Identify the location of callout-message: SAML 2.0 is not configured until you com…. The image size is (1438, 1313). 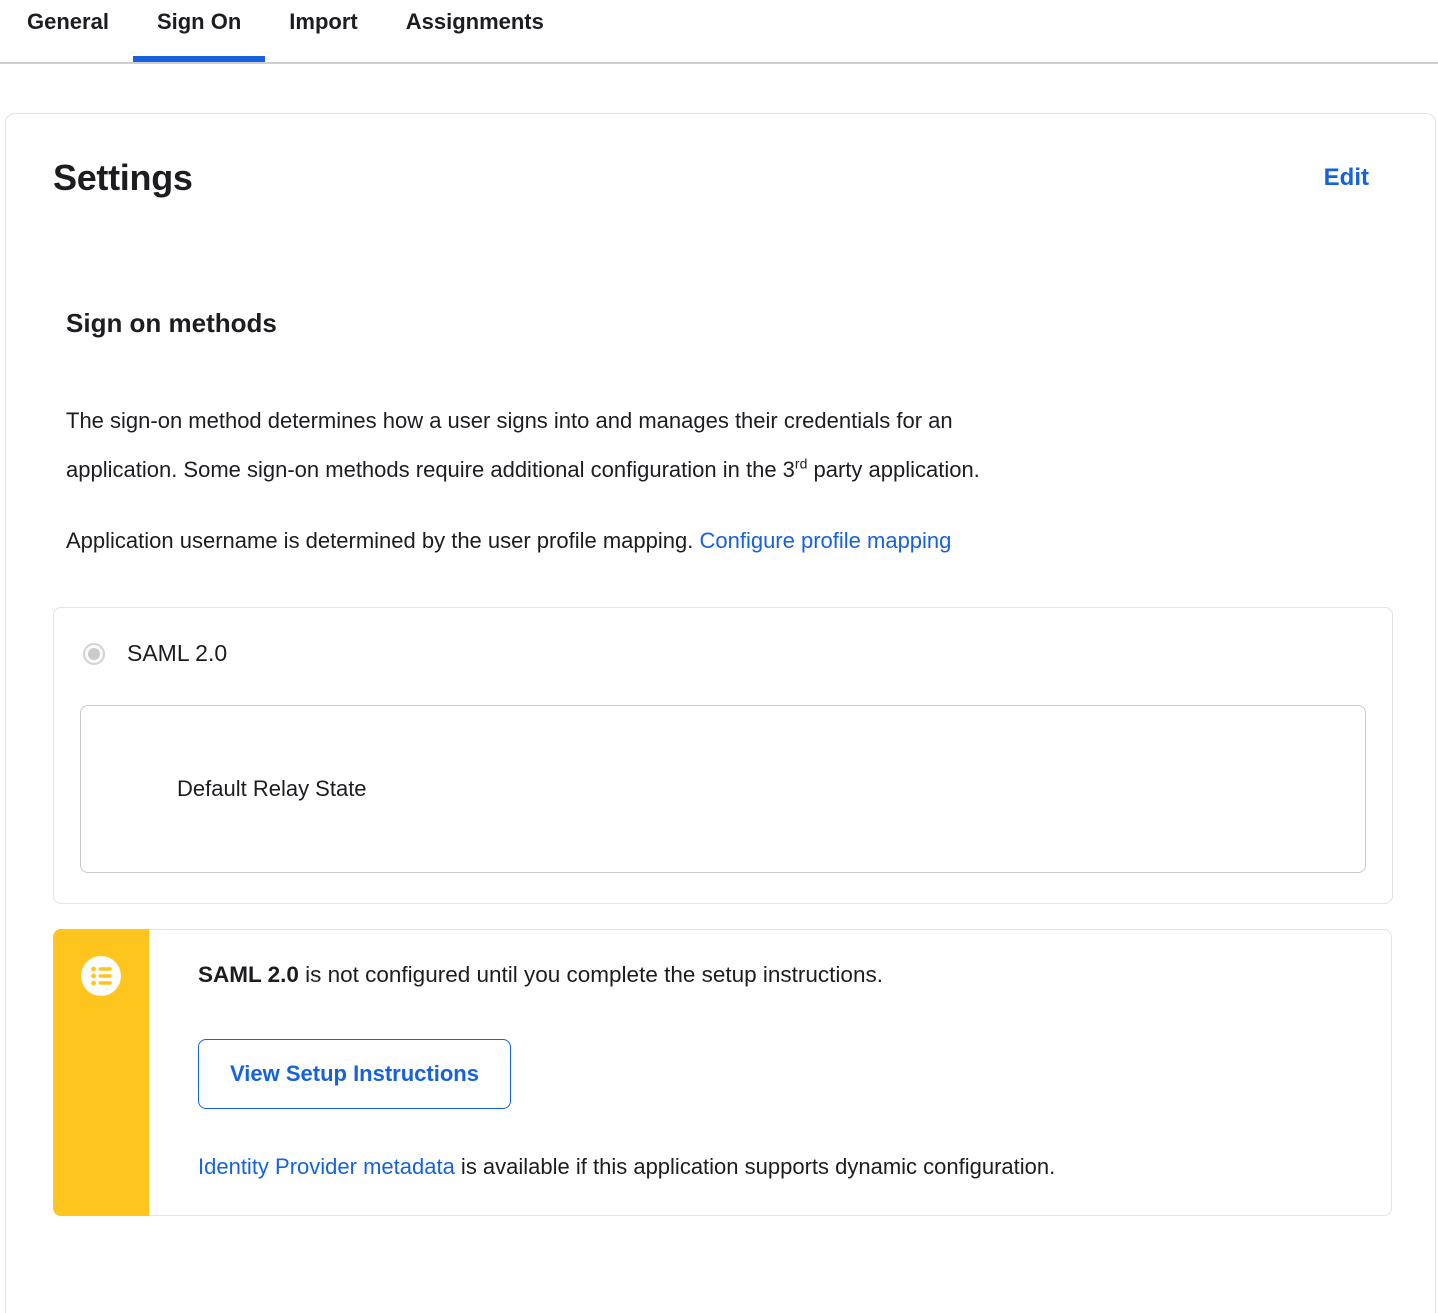
(794, 975).